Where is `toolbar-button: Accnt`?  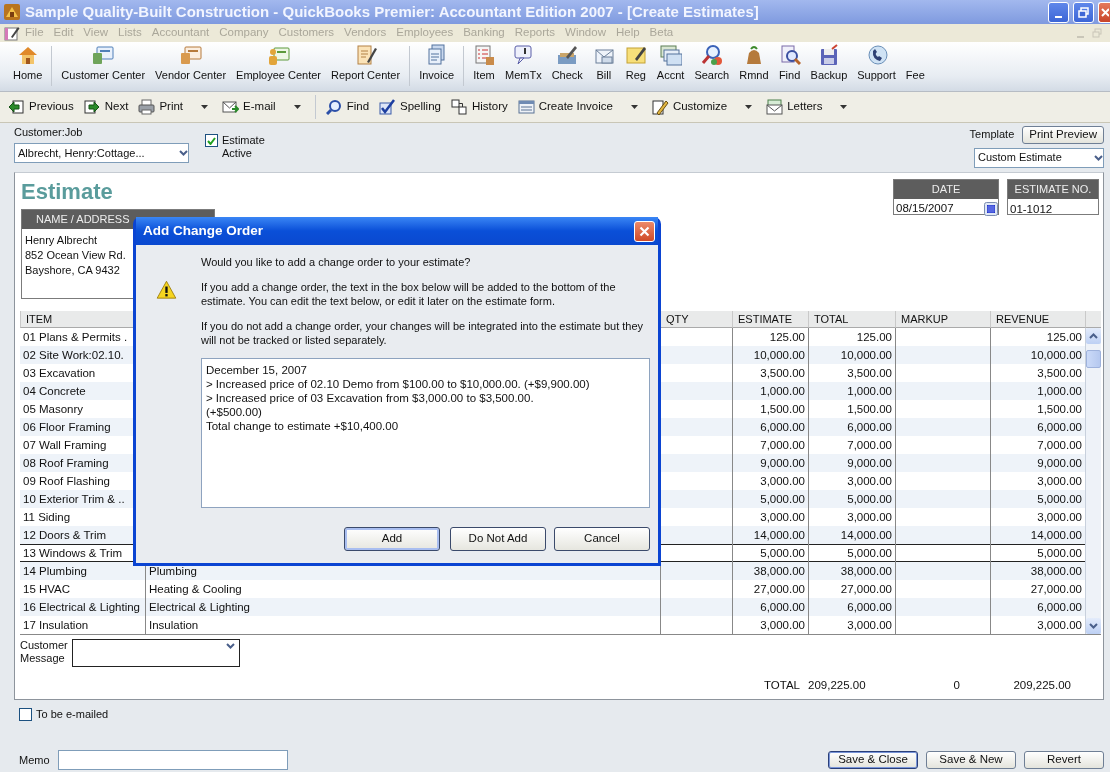 toolbar-button: Accnt is located at coordinates (670, 65).